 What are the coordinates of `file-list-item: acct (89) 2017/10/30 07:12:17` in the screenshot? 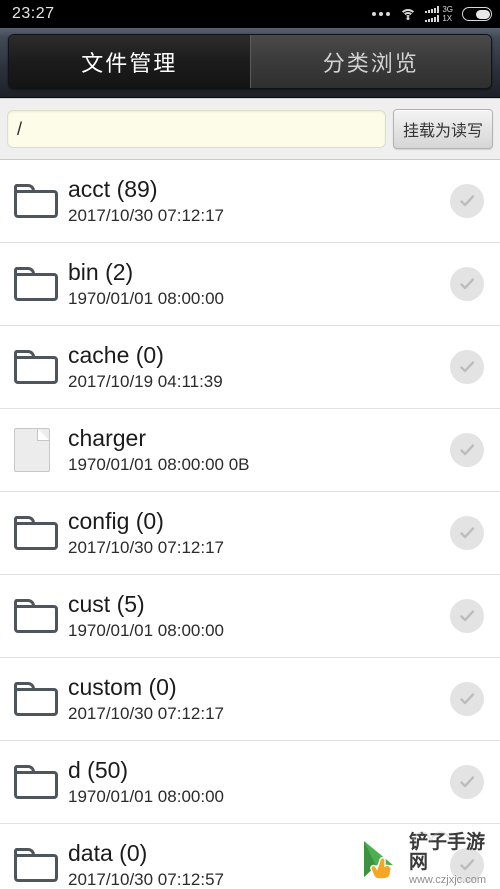 It's located at (250, 201).